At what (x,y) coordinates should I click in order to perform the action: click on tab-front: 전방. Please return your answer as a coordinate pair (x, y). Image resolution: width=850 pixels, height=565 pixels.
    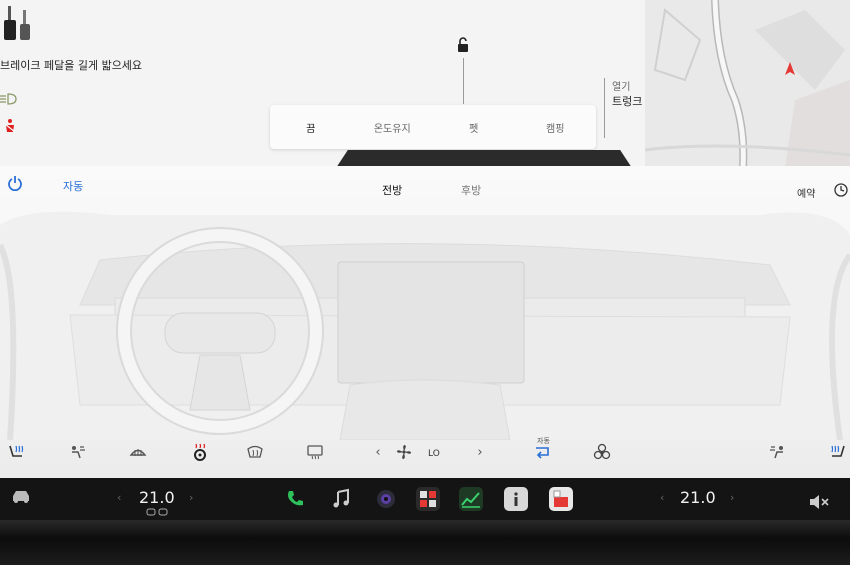
    Looking at the image, I should click on (392, 190).